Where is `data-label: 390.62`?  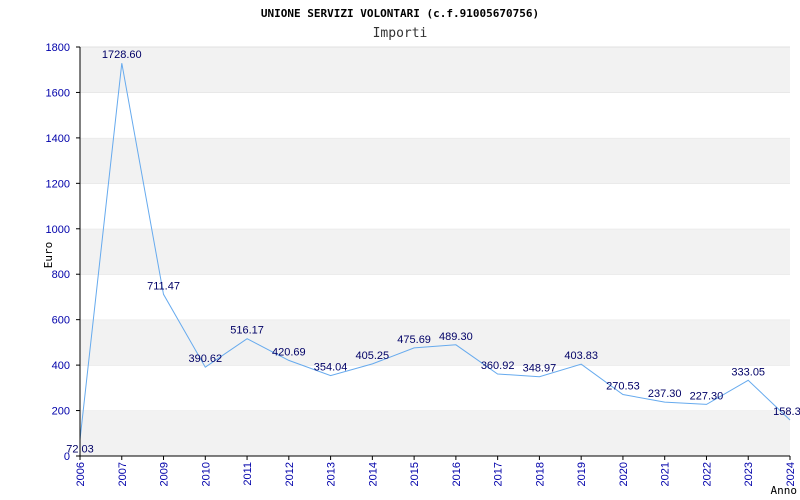
data-label: 390.62 is located at coordinates (205, 359).